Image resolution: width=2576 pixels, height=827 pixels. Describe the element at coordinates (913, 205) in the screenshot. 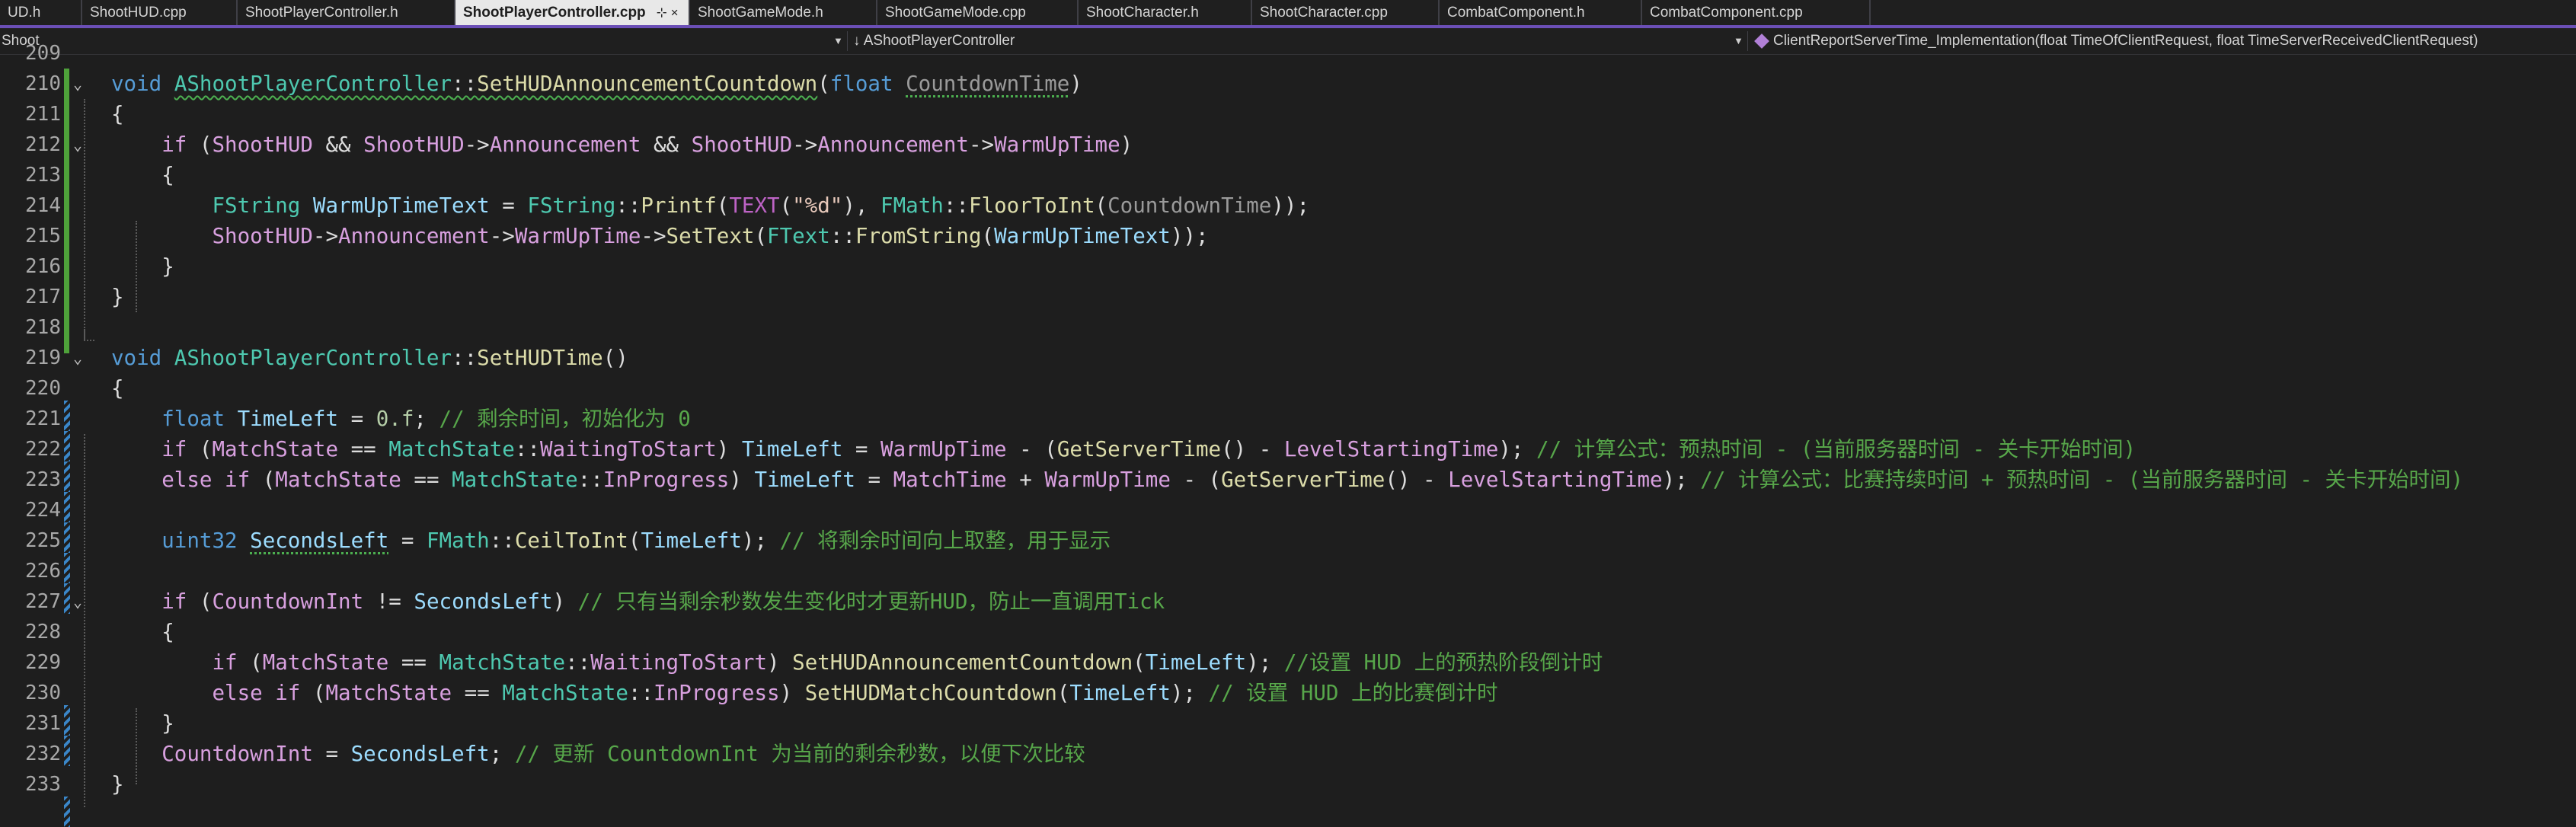

I see `token: FMath` at that location.